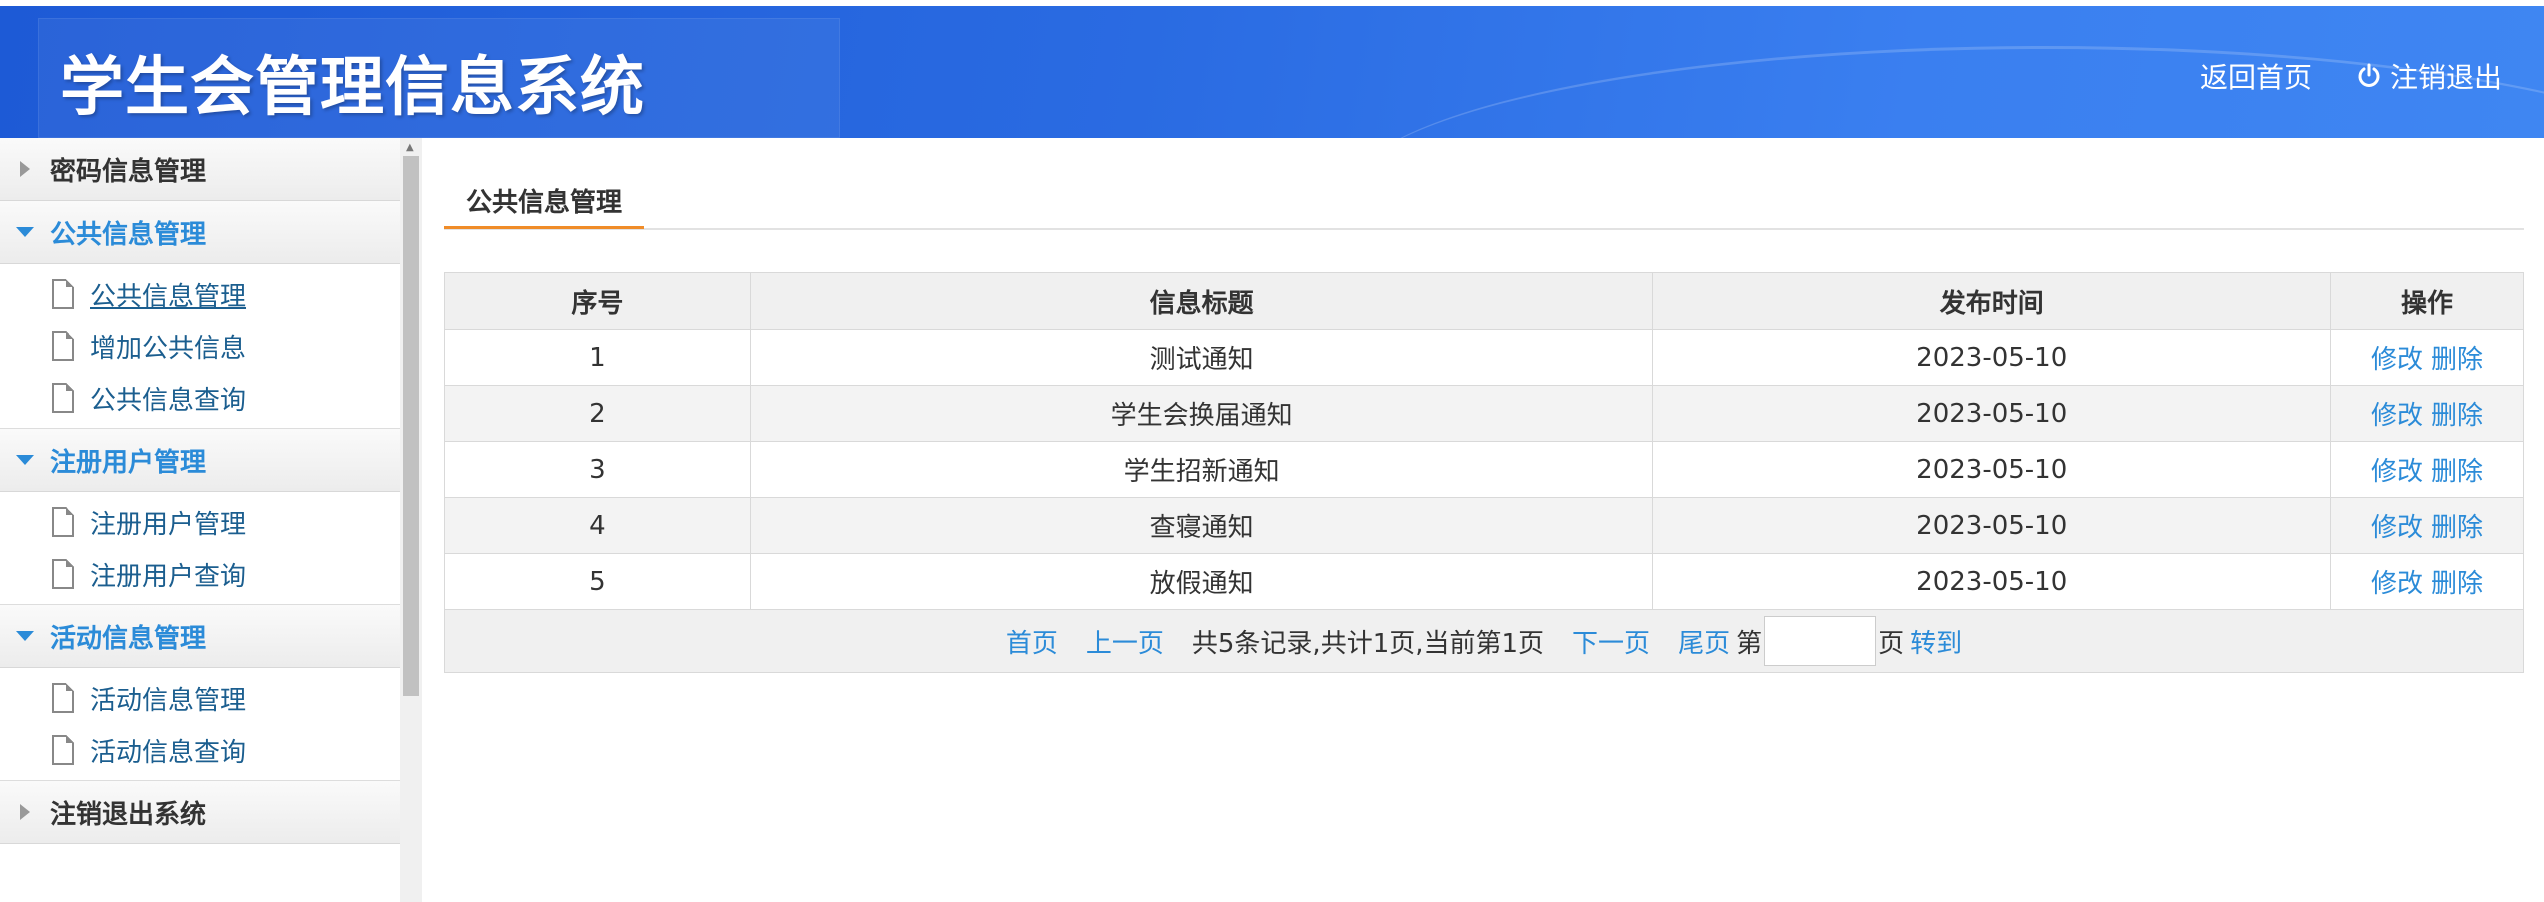 This screenshot has width=2544, height=902. Describe the element at coordinates (168, 524) in the screenshot. I see `sidebar-item-label: 注册用户管理` at that location.